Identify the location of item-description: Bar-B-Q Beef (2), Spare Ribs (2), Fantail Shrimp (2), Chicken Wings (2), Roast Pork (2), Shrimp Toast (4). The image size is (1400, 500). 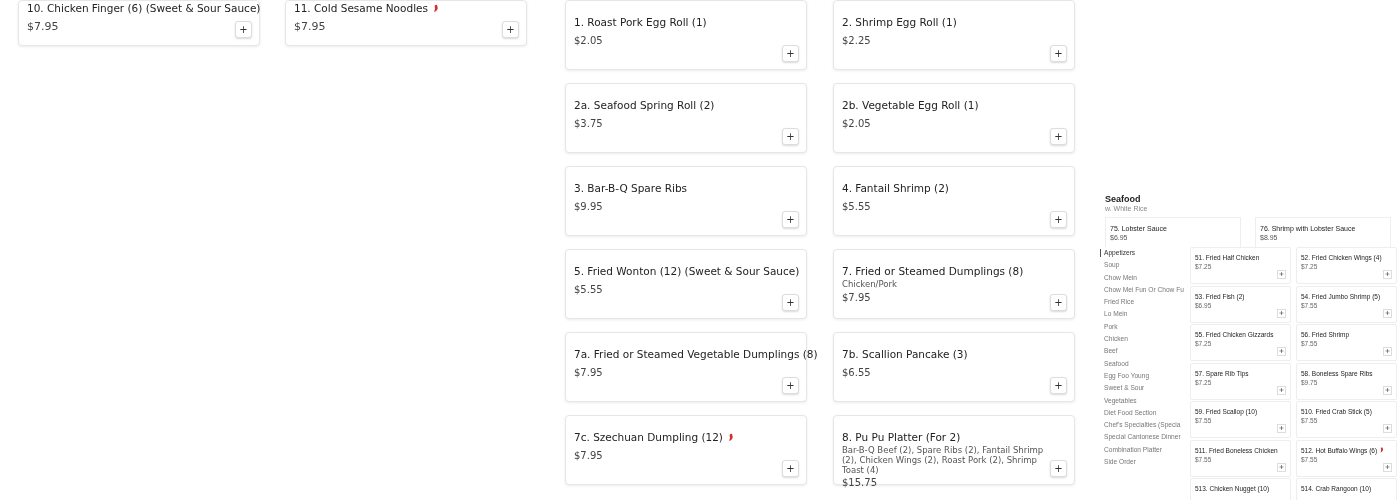
(943, 461).